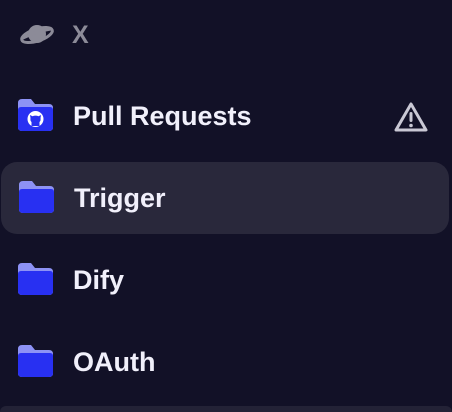 This screenshot has width=452, height=412. I want to click on close-button: X, so click(80, 35).